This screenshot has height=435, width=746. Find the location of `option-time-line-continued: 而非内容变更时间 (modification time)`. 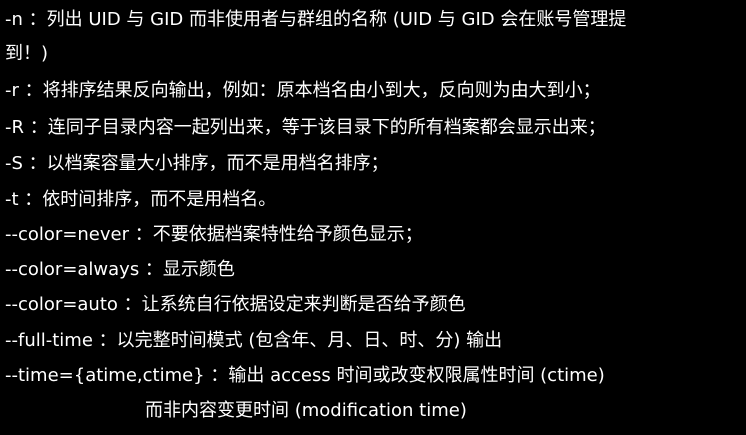

option-time-line-continued: 而非内容变更时间 (modification time) is located at coordinates (306, 410).